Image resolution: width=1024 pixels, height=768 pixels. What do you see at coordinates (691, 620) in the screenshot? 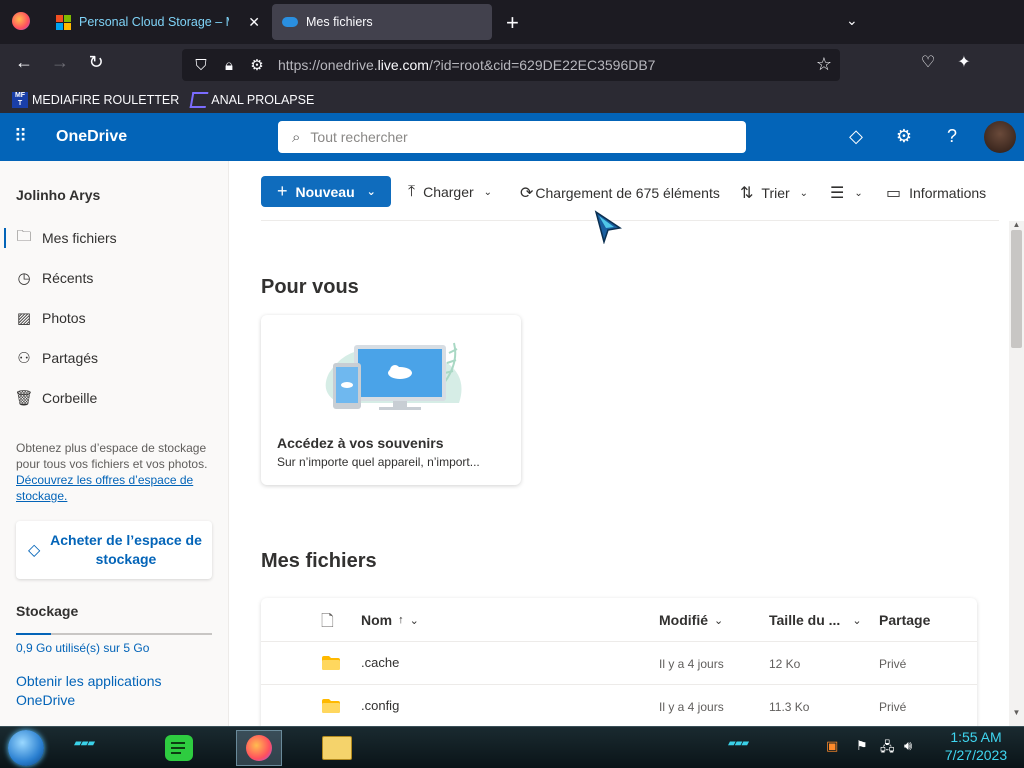
I see `column-header-modified: Modifié ⌄` at bounding box center [691, 620].